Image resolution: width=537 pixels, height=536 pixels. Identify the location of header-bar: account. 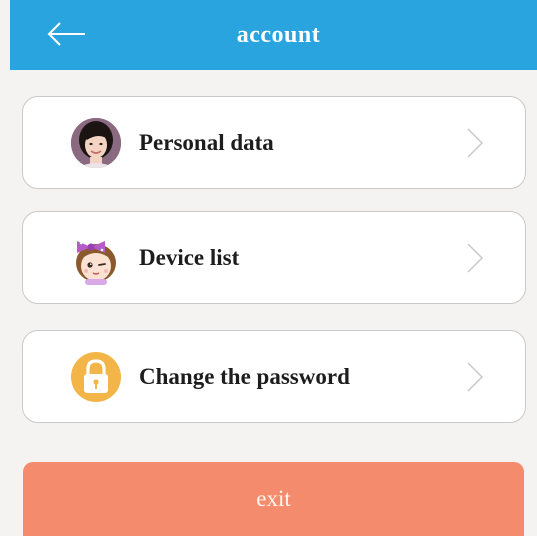
(273, 35).